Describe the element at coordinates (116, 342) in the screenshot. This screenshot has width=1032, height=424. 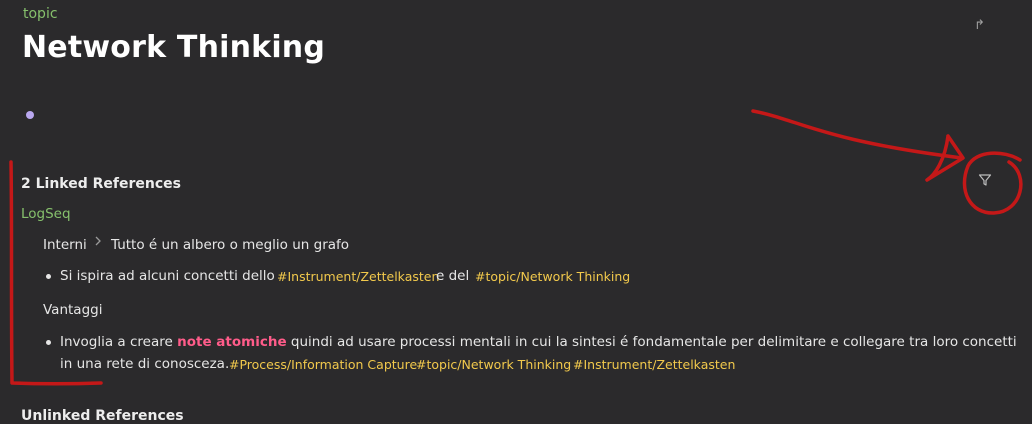
I see `block-text-segment: Invoglia a creare` at that location.